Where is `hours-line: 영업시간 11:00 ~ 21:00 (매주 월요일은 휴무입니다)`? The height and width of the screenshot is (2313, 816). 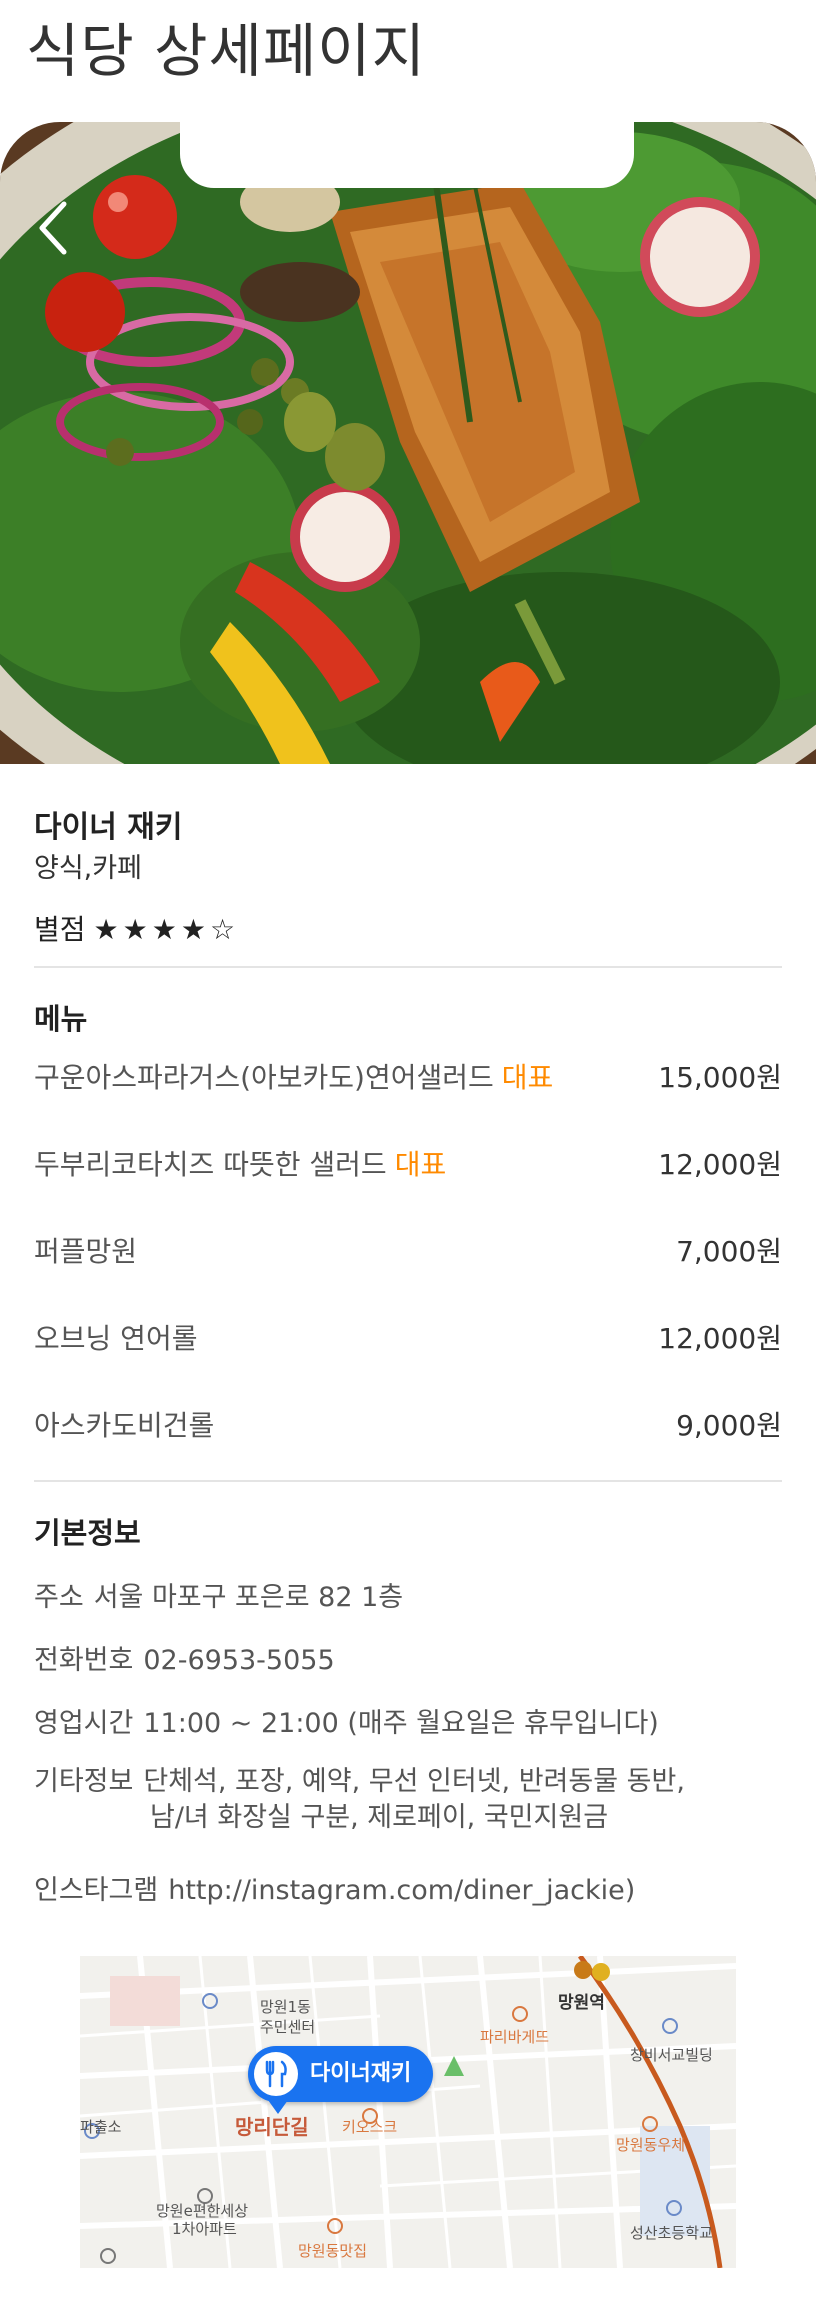 hours-line: 영업시간 11:00 ~ 21:00 (매주 월요일은 휴무입니다) is located at coordinates (346, 1720).